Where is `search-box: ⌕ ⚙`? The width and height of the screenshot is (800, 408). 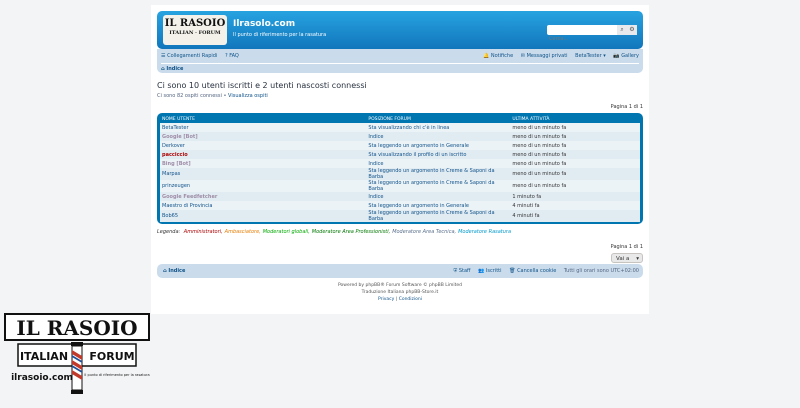
search-box: ⌕ ⚙ is located at coordinates (592, 34).